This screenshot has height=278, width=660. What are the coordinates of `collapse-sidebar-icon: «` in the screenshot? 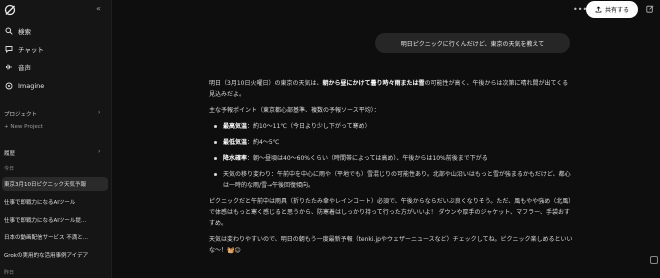 It's located at (98, 8).